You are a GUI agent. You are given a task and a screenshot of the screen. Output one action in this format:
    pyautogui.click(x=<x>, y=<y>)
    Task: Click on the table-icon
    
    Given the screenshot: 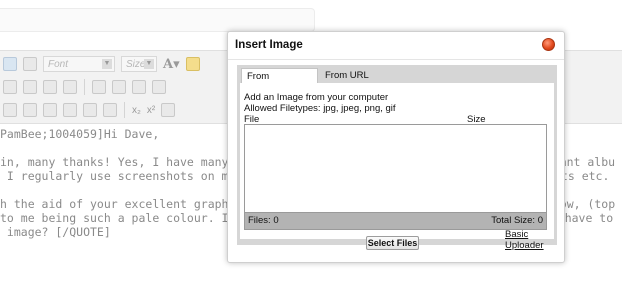 What is the action you would take?
    pyautogui.click(x=10, y=110)
    